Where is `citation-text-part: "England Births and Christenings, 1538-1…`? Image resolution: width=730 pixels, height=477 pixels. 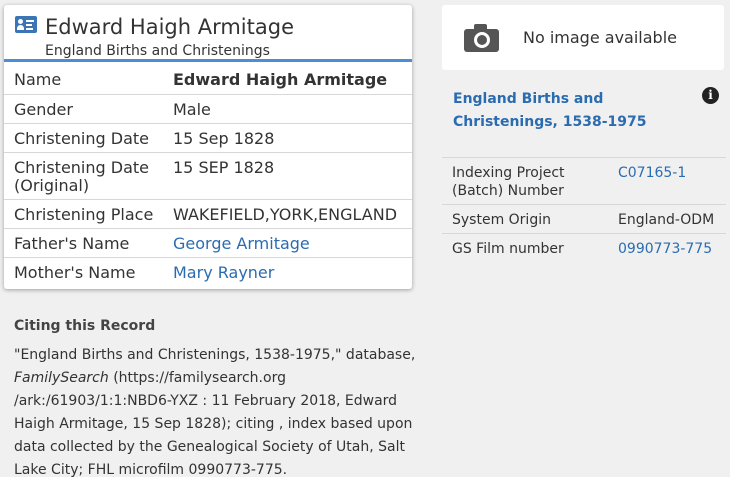
citation-text-part: "England Births and Christenings, 1538-1… is located at coordinates (215, 355).